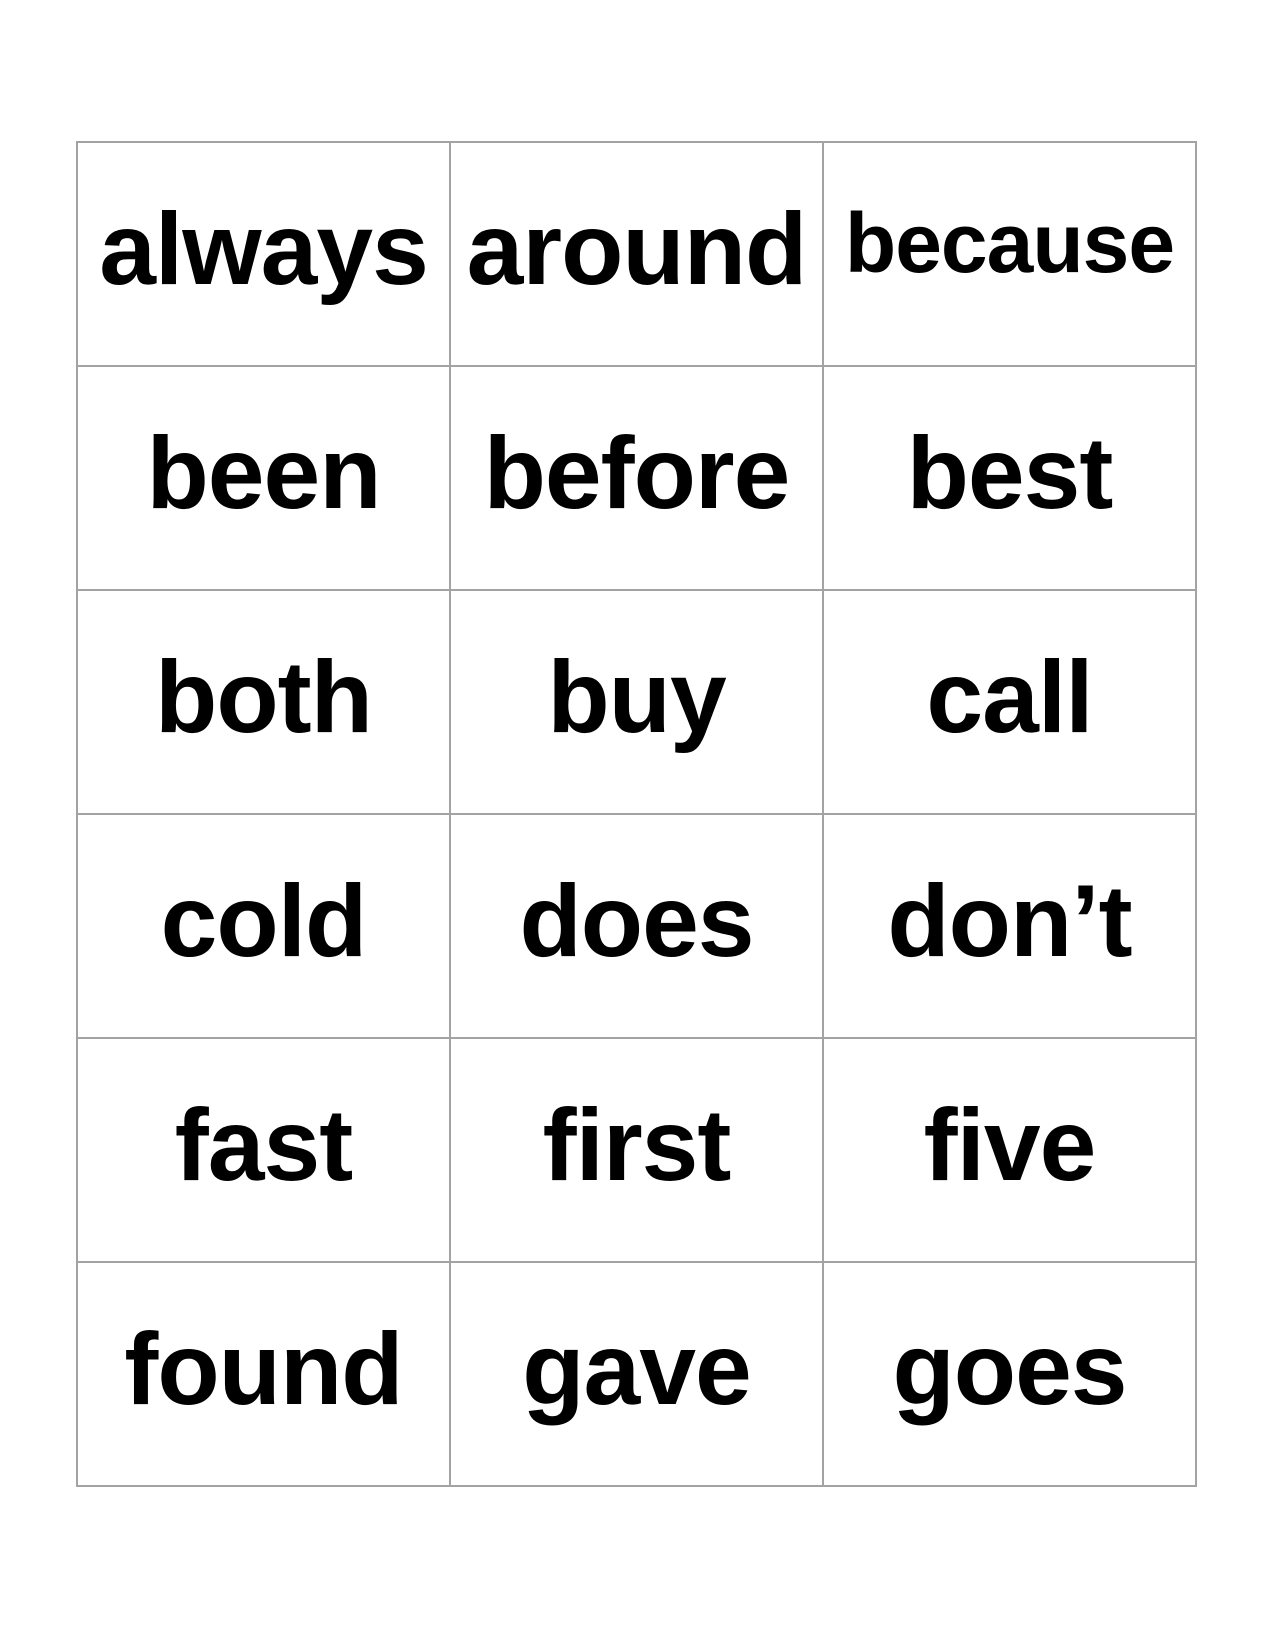 The width and height of the screenshot is (1275, 1650). I want to click on word-card: because, so click(1010, 255).